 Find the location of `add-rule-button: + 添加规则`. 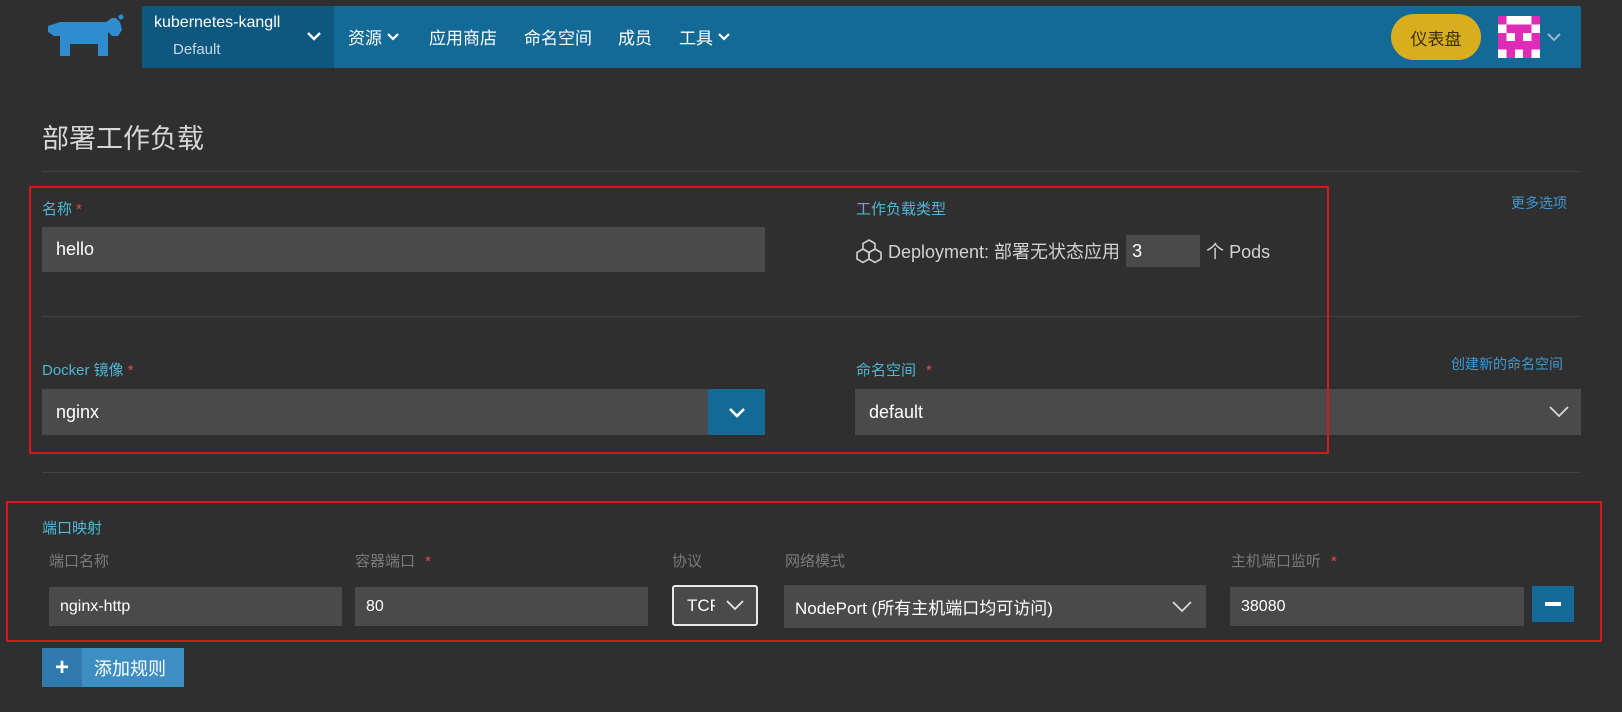

add-rule-button: + 添加规则 is located at coordinates (113, 667).